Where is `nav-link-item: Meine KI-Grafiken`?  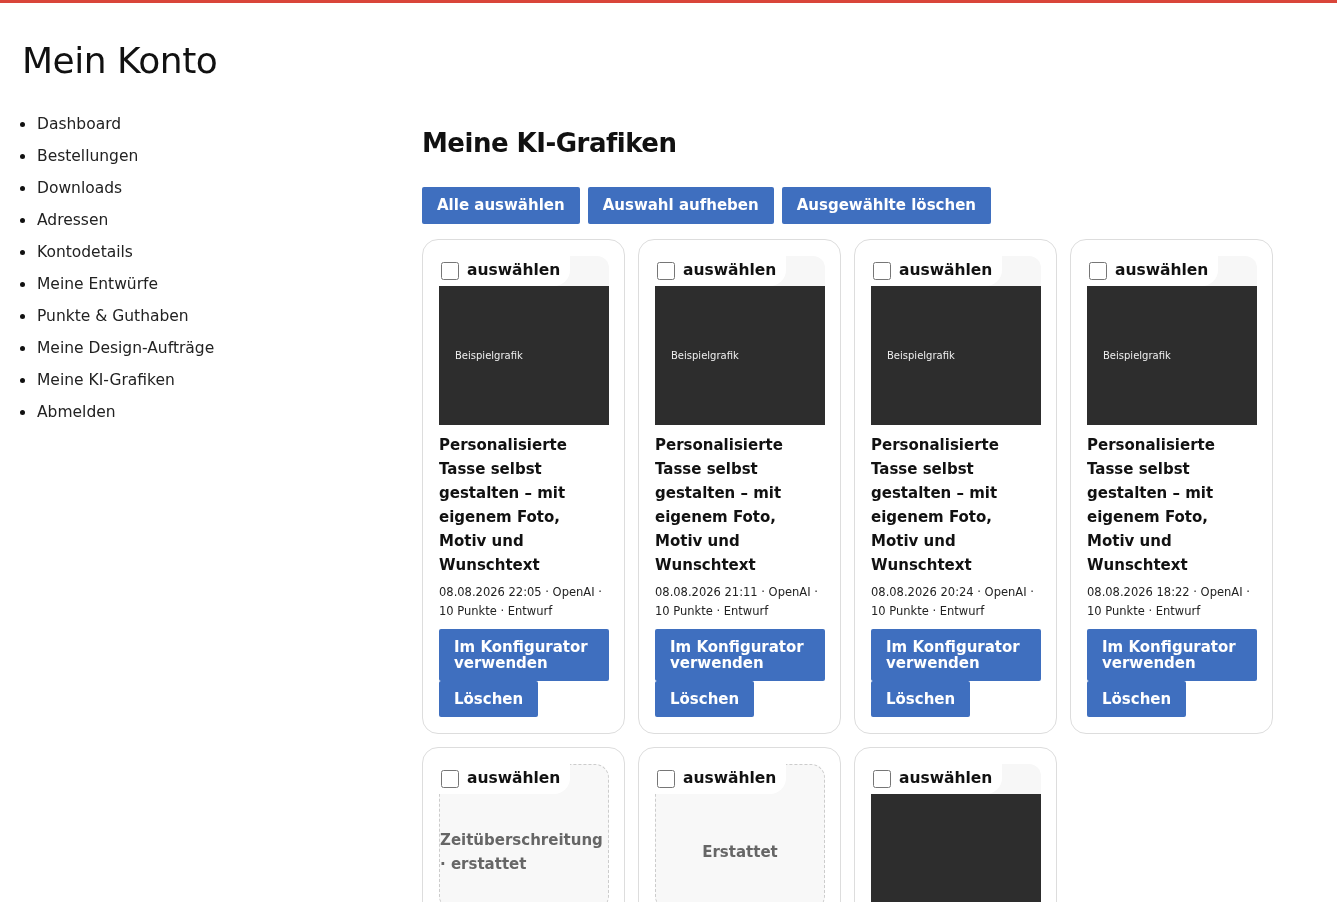
nav-link-item: Meine KI-Grafiken is located at coordinates (106, 380).